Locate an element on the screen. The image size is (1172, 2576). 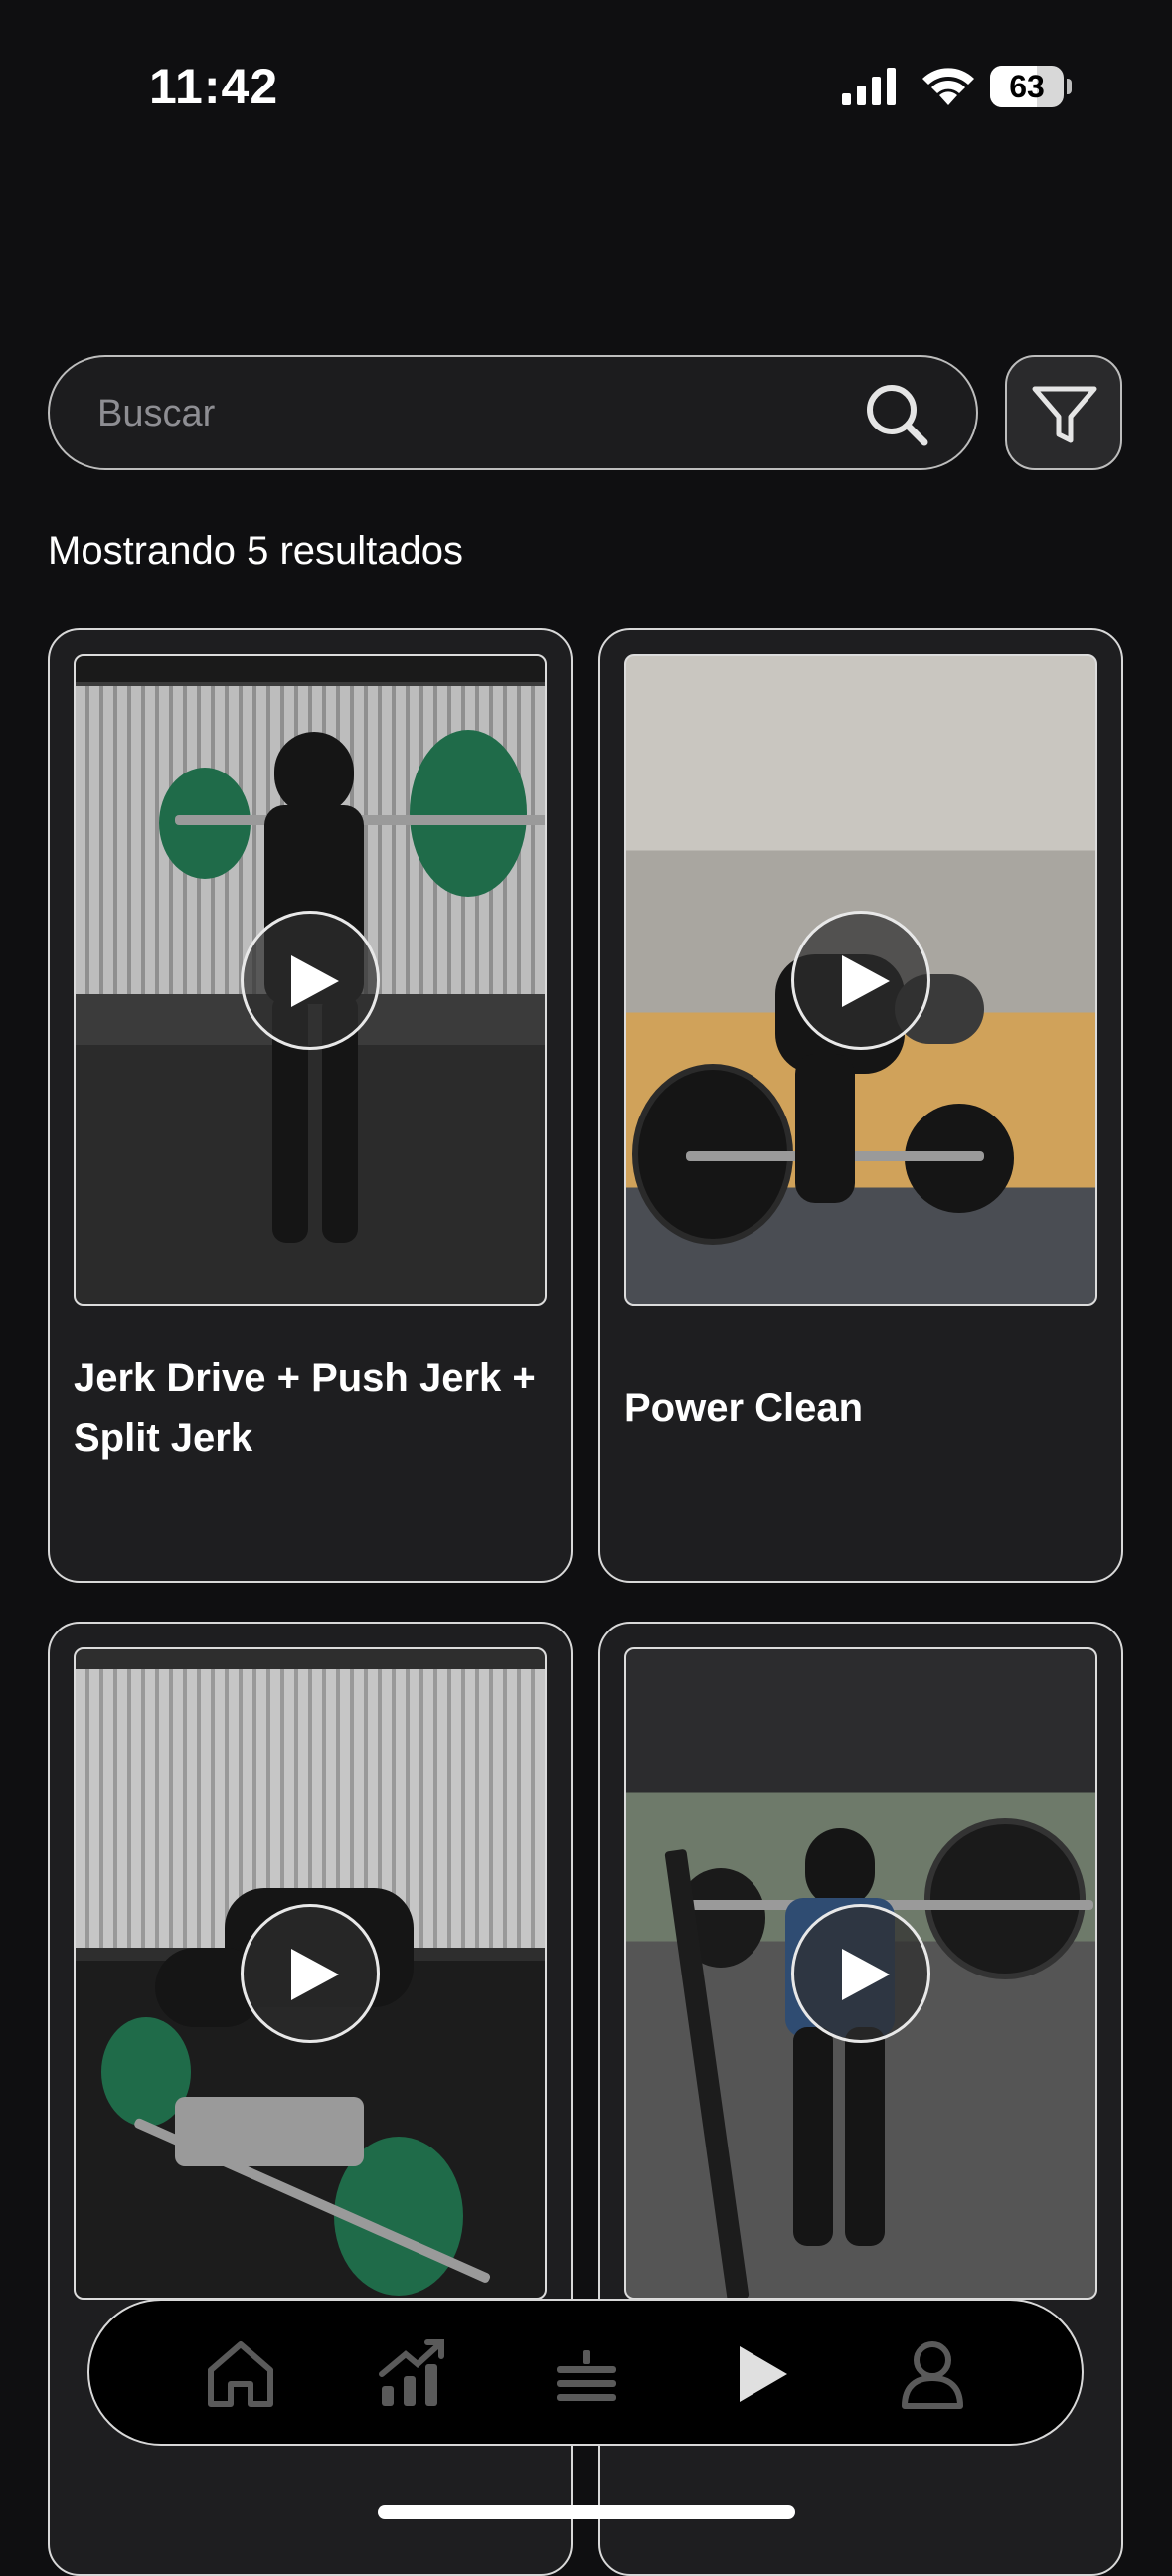
battery-icon: 63 is located at coordinates (1031, 86).